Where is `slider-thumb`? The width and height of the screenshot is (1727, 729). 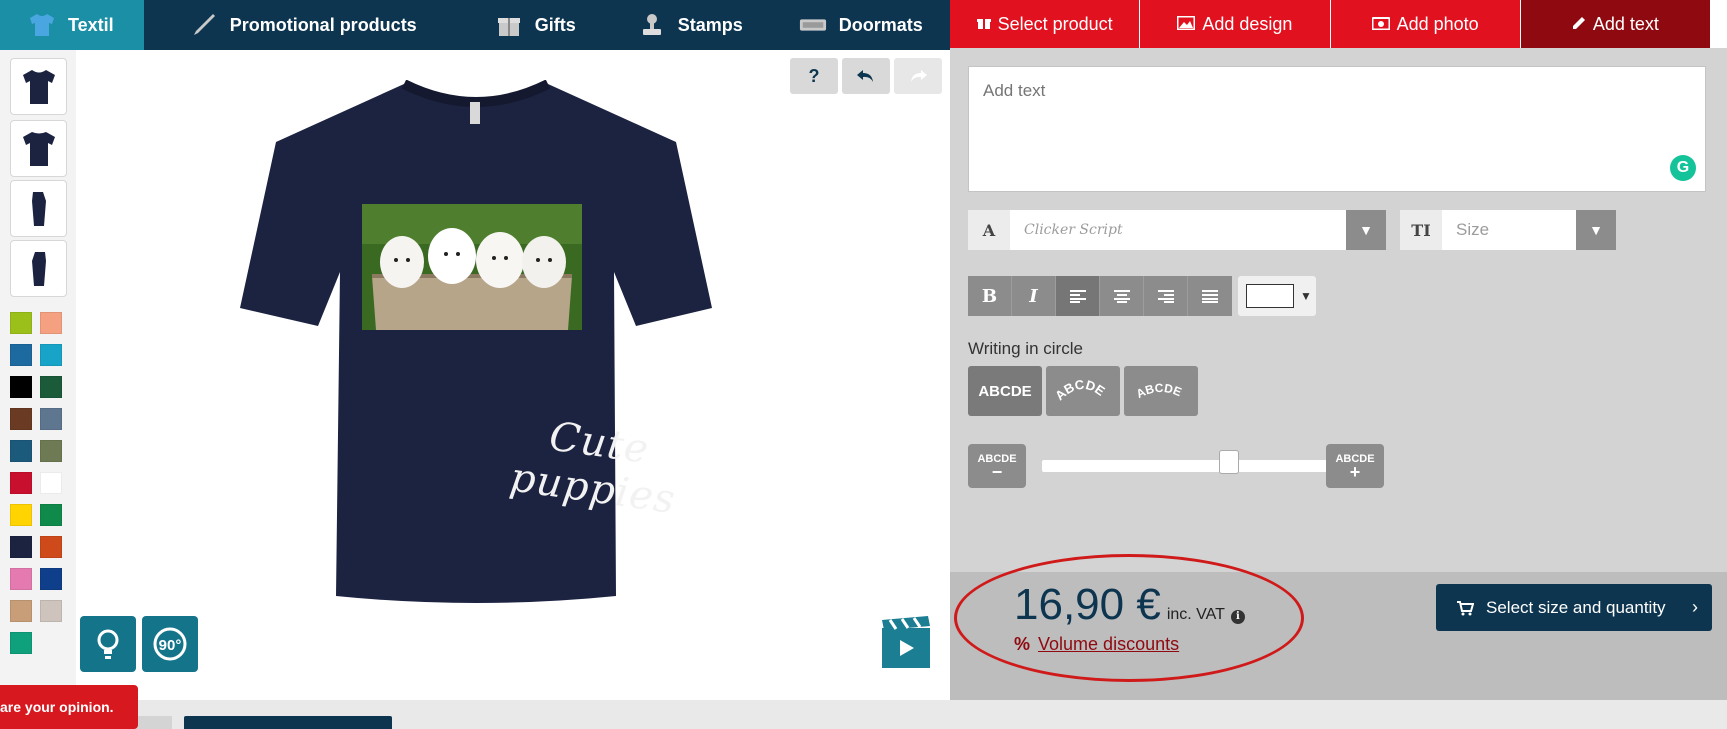 slider-thumb is located at coordinates (1229, 462).